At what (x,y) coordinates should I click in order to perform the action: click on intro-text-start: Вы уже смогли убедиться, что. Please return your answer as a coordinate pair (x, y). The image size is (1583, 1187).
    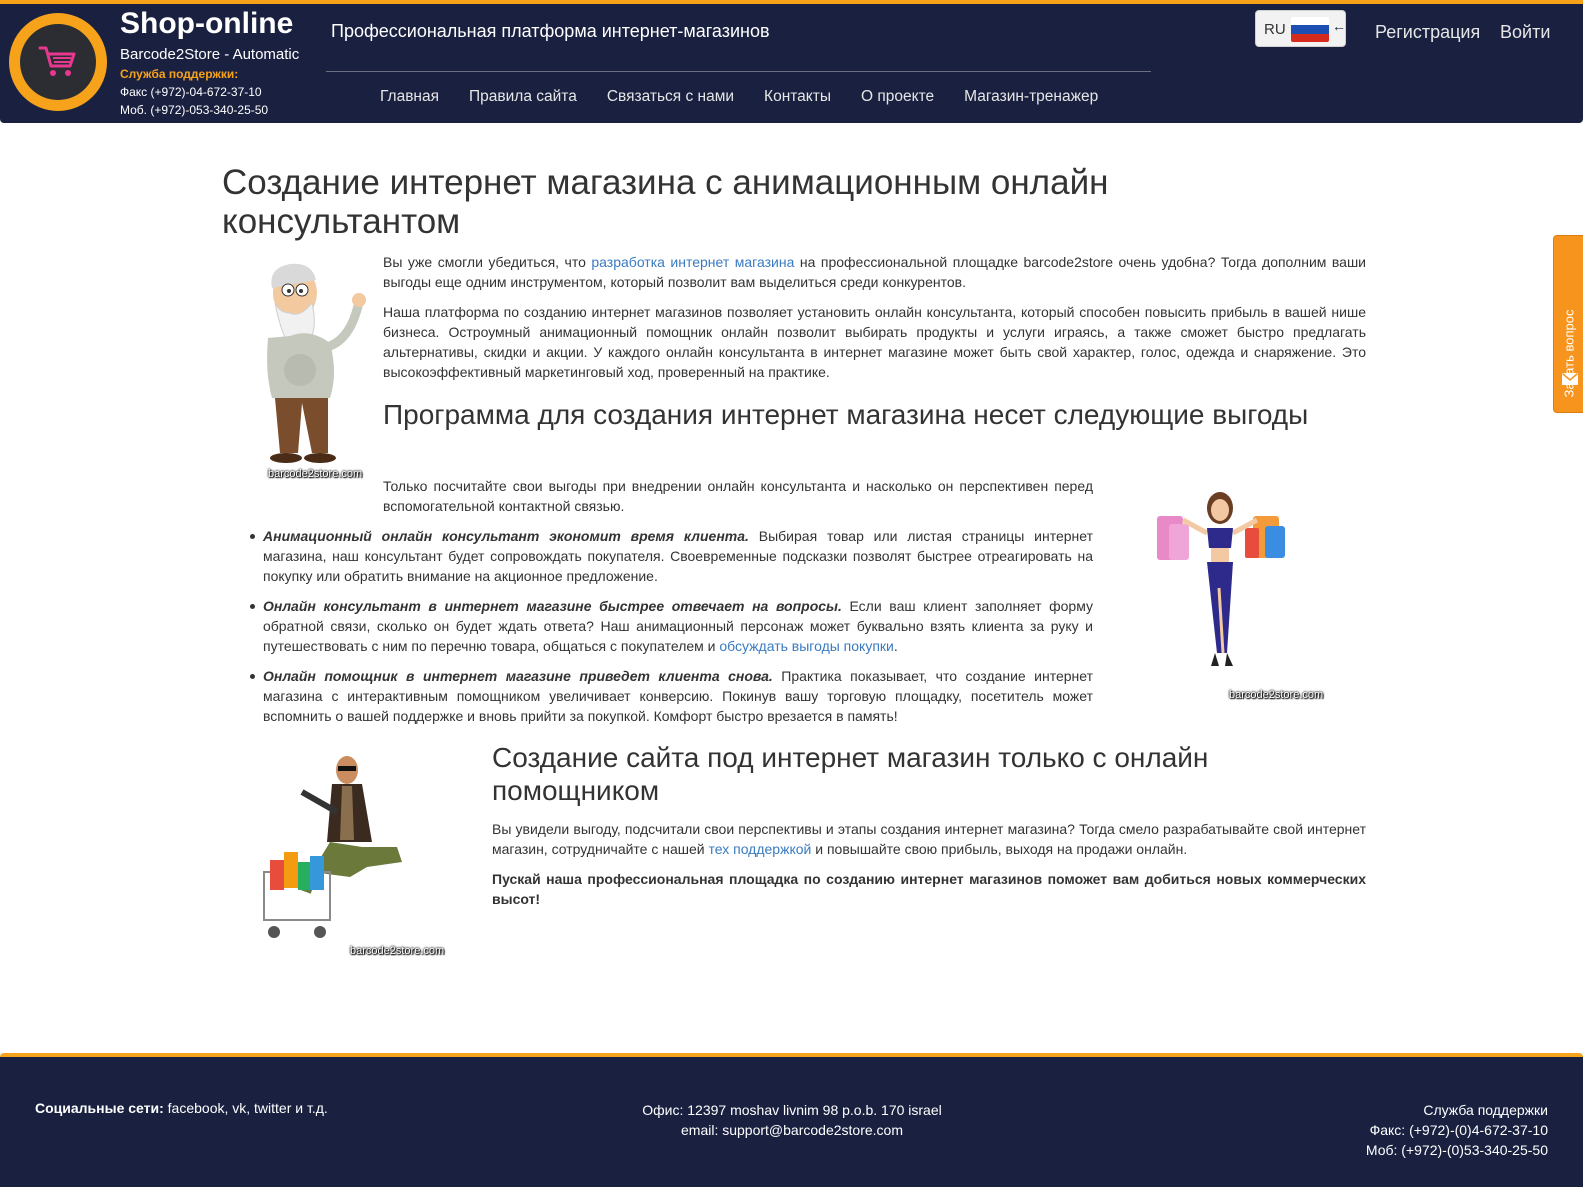
    Looking at the image, I should click on (487, 262).